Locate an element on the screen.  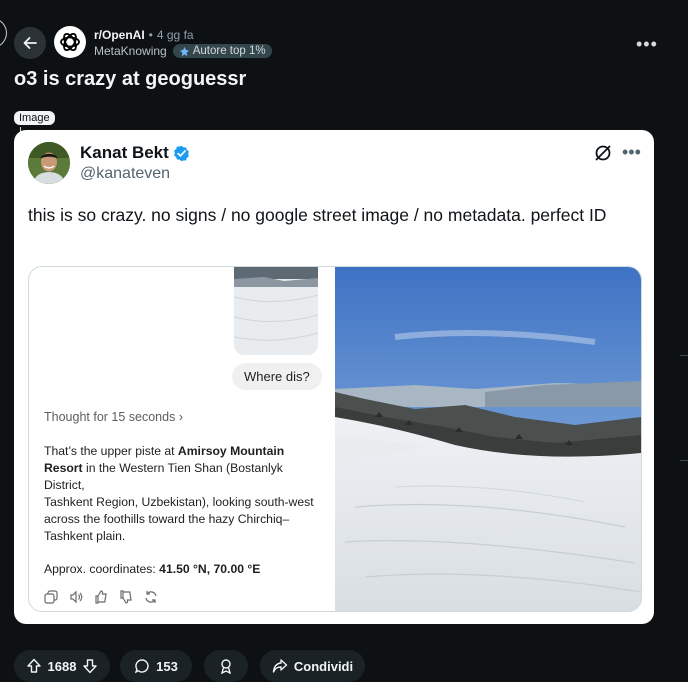
vote-pill: 1688 is located at coordinates (62, 666).